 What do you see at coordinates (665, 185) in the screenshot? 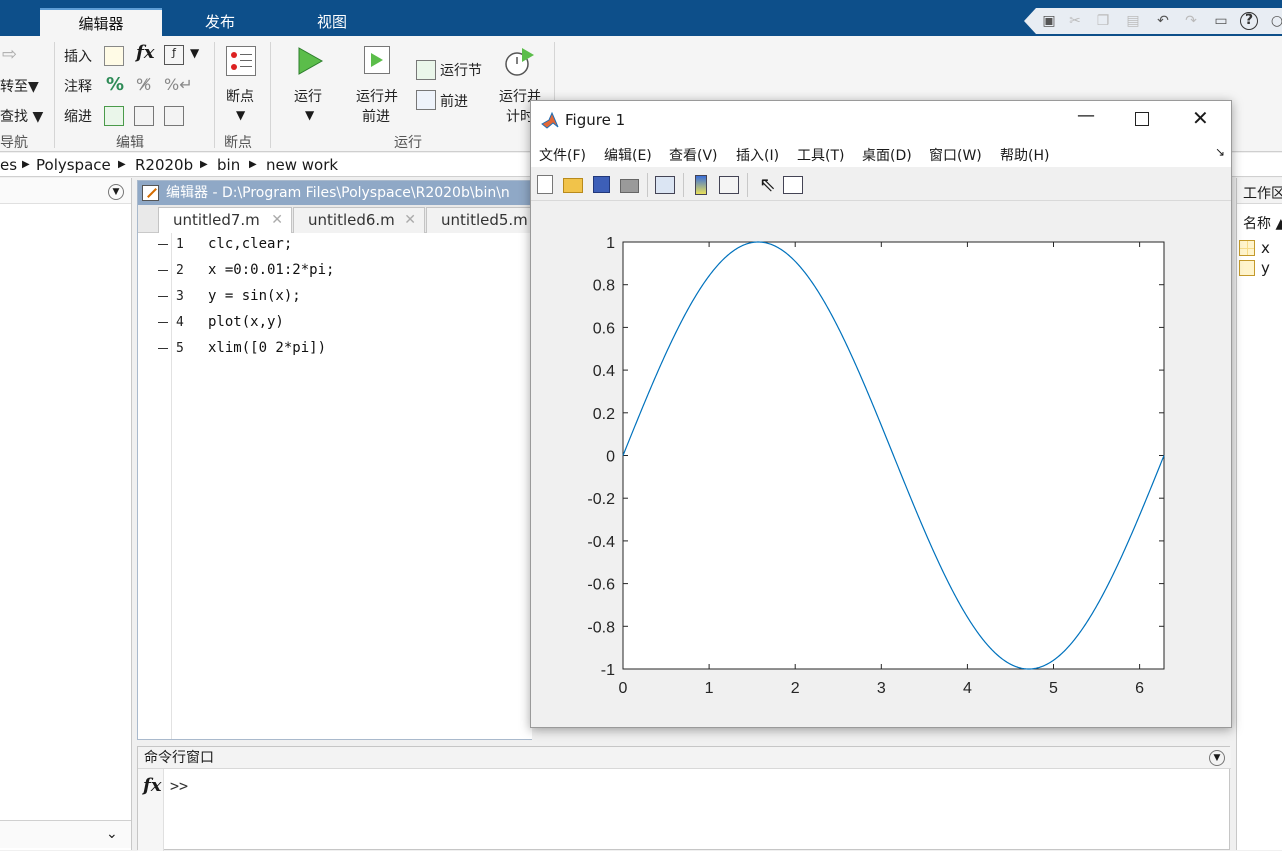
I see `link-plot-icon` at bounding box center [665, 185].